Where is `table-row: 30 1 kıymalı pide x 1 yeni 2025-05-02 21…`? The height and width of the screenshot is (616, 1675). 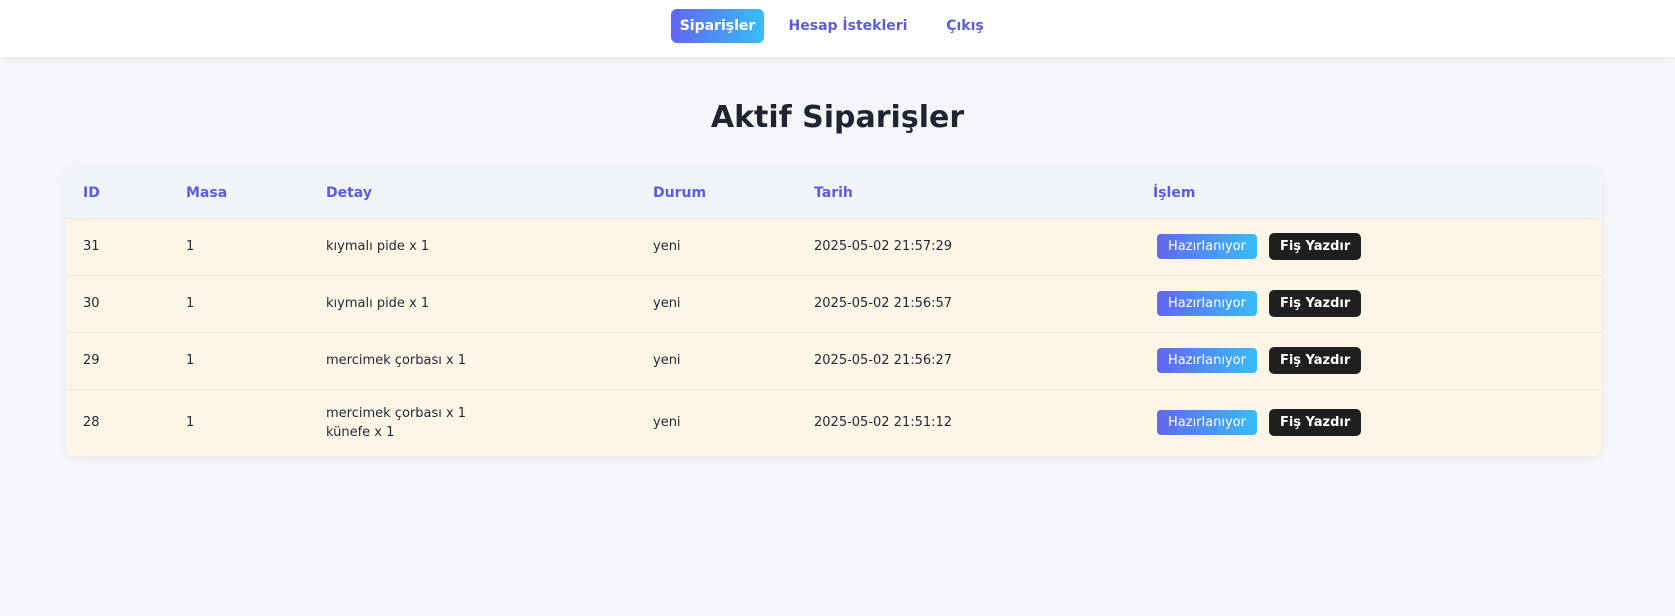
table-row: 30 1 kıymalı pide x 1 yeni 2025-05-02 21… is located at coordinates (834, 304).